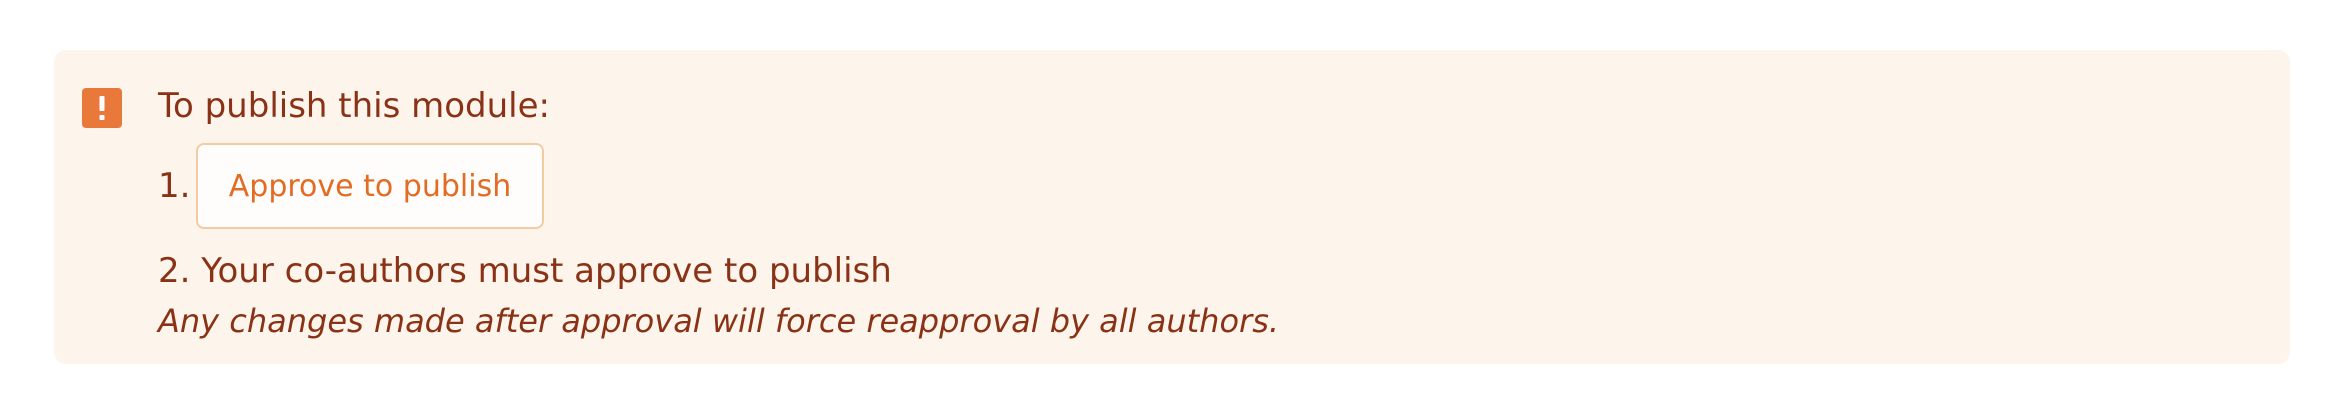  Describe the element at coordinates (718, 186) in the screenshot. I see `step-approve: 1. Approve to publish` at that location.